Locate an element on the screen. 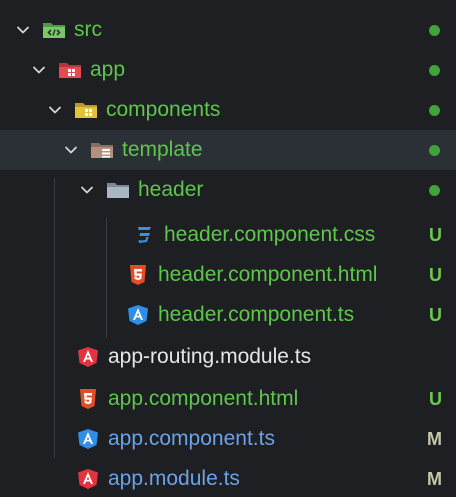  css-icon is located at coordinates (144, 235).